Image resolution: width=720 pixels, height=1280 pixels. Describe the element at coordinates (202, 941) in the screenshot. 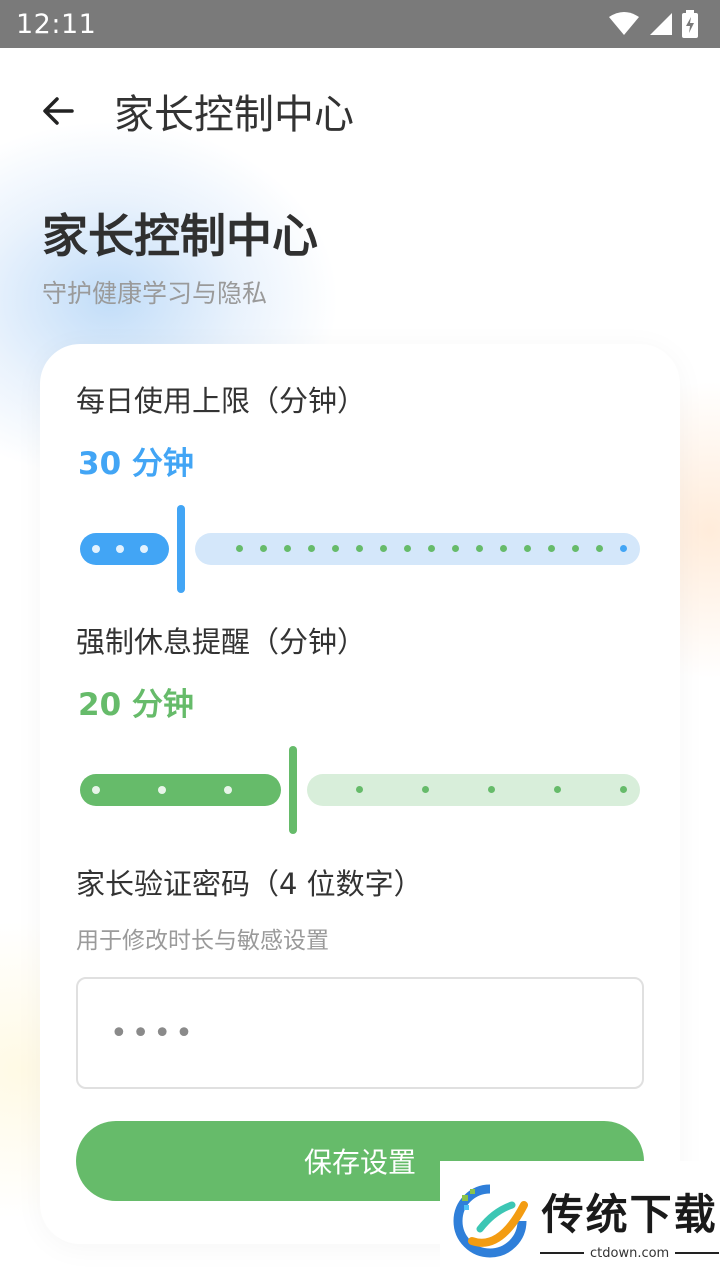

I see `password-hint: 用于修改时长与敏感设置` at that location.